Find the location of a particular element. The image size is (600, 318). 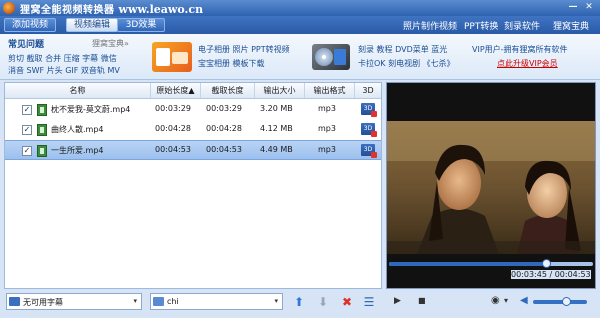

vip-upgrade-link: 点此升级VIP会员 is located at coordinates (527, 63).